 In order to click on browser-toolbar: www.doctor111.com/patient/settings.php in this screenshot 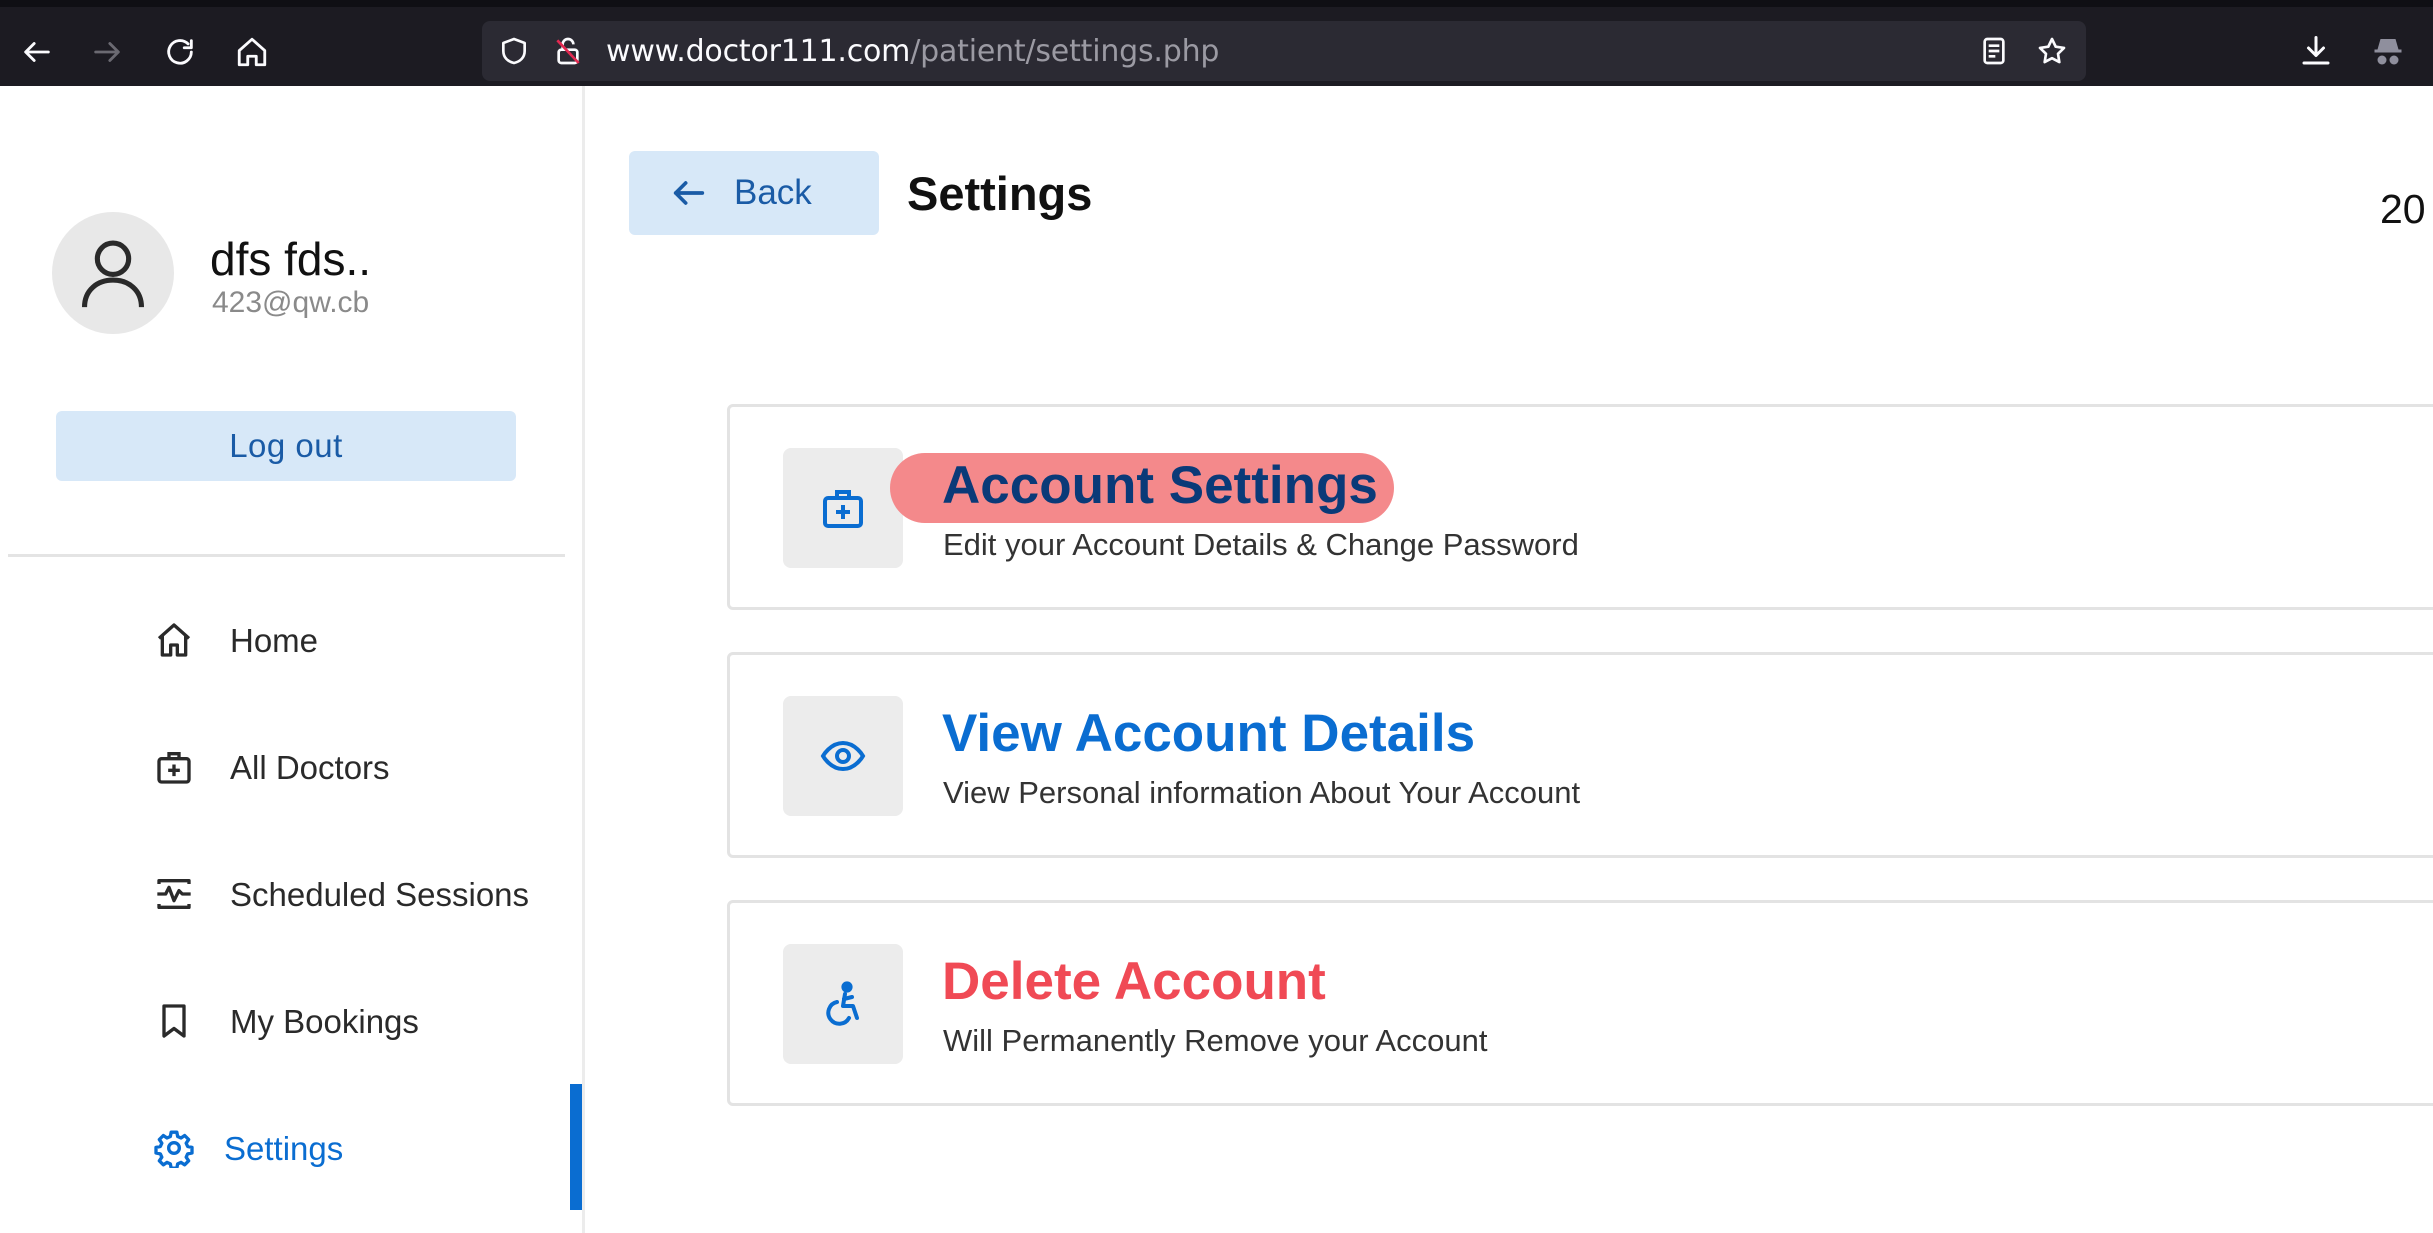, I will do `click(1216, 43)`.